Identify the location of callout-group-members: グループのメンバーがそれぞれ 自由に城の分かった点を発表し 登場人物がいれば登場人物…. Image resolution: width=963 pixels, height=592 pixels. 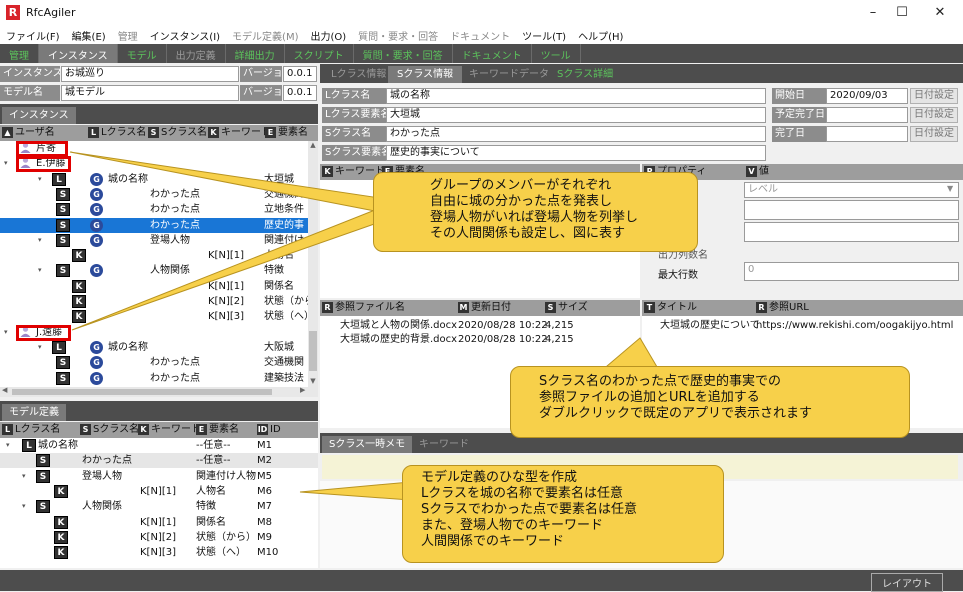
(535, 212).